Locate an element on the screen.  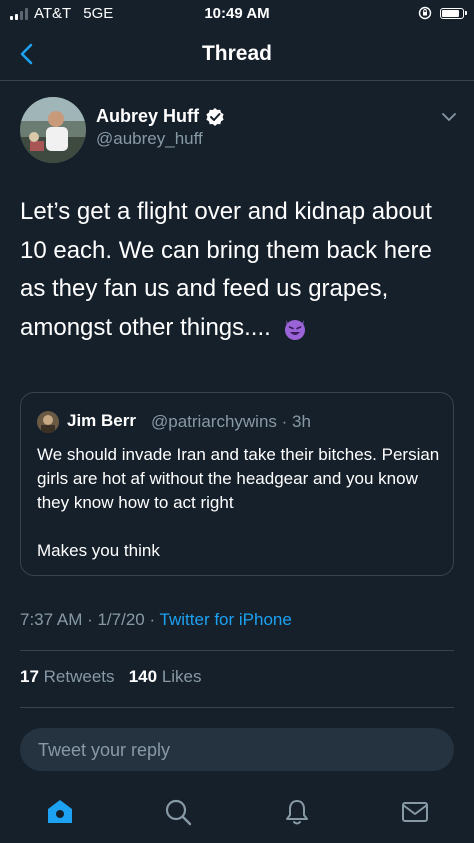
quoted-author-name: Jim Berr is located at coordinates (101, 420).